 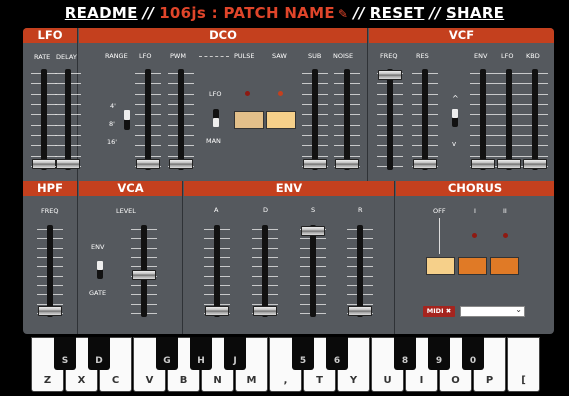 What do you see at coordinates (235, 361) in the screenshot?
I see `key-label: J` at bounding box center [235, 361].